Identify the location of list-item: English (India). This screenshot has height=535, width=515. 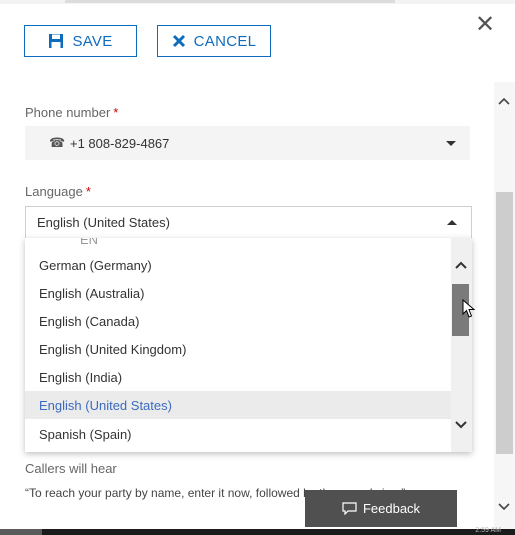
(238, 377).